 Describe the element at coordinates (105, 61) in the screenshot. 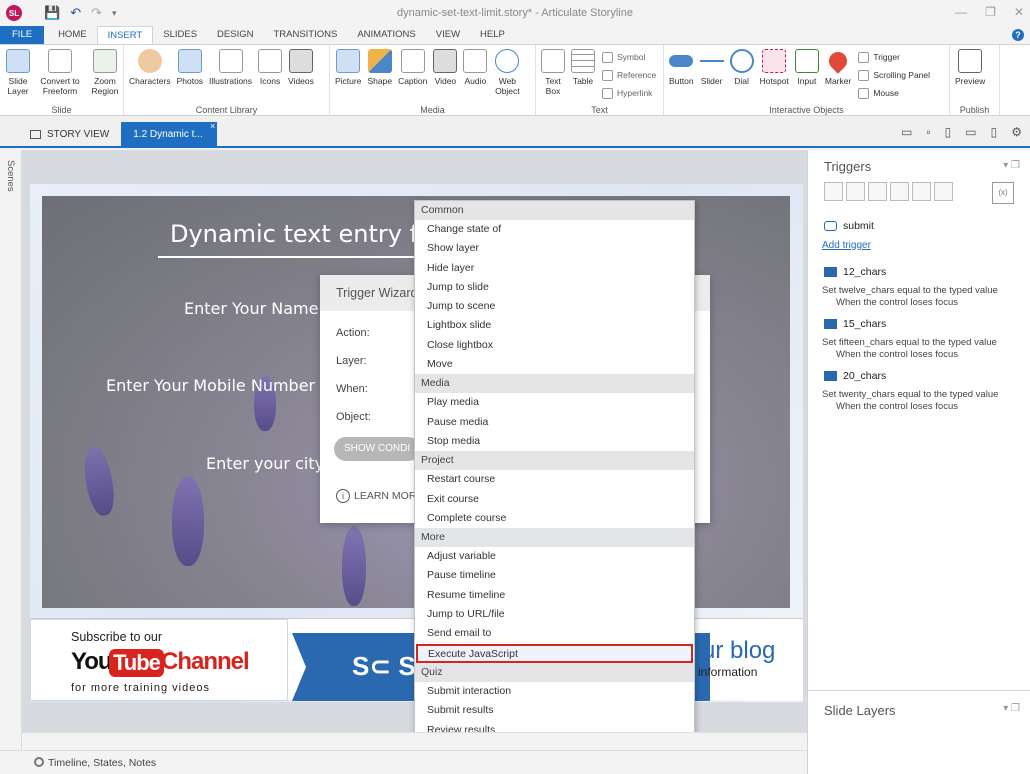

I see `zoom-icon` at that location.